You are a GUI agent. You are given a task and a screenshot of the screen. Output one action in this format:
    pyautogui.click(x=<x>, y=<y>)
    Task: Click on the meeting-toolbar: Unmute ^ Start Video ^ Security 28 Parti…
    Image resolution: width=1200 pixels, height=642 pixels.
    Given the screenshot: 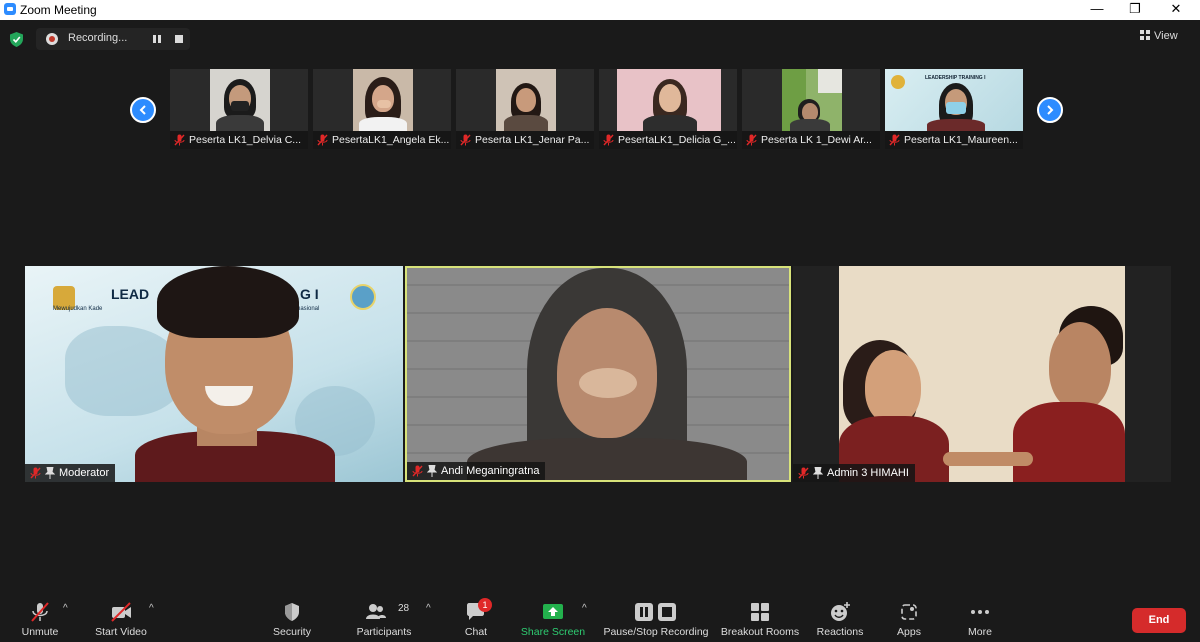 What is the action you would take?
    pyautogui.click(x=600, y=620)
    